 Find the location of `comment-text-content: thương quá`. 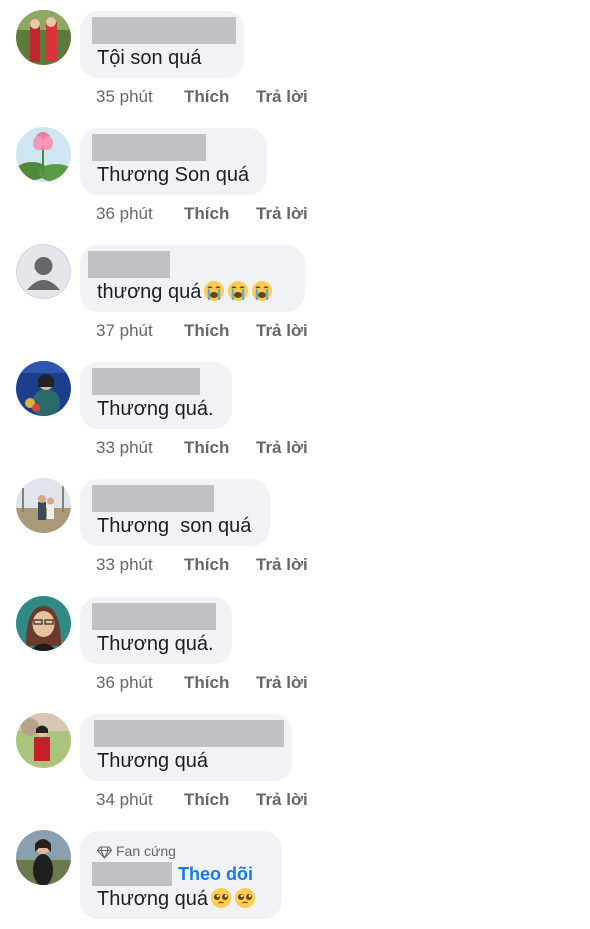

comment-text-content: thương quá is located at coordinates (149, 292).